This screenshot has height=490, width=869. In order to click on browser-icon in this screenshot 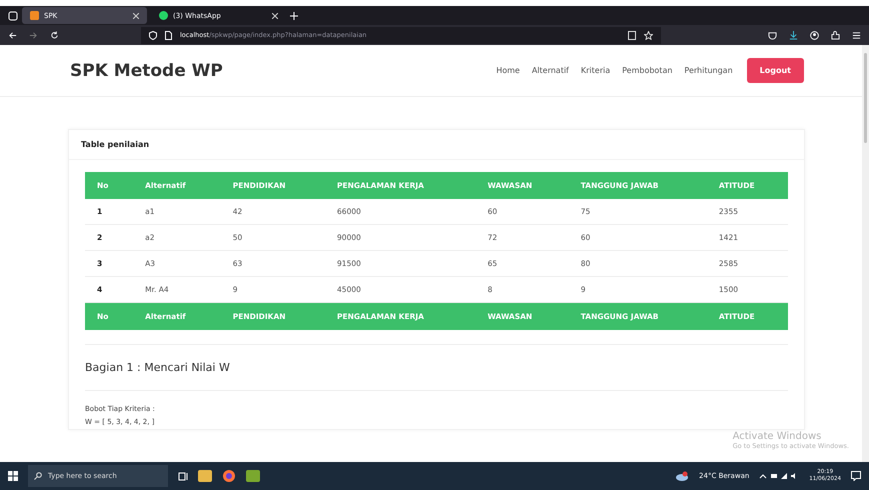, I will do `click(229, 476)`.